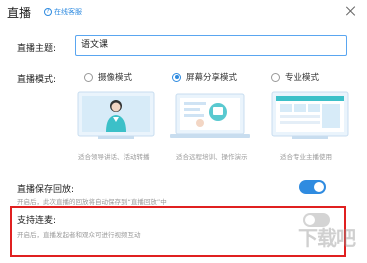  I want to click on watermark-logo: 下载吧, so click(327, 238).